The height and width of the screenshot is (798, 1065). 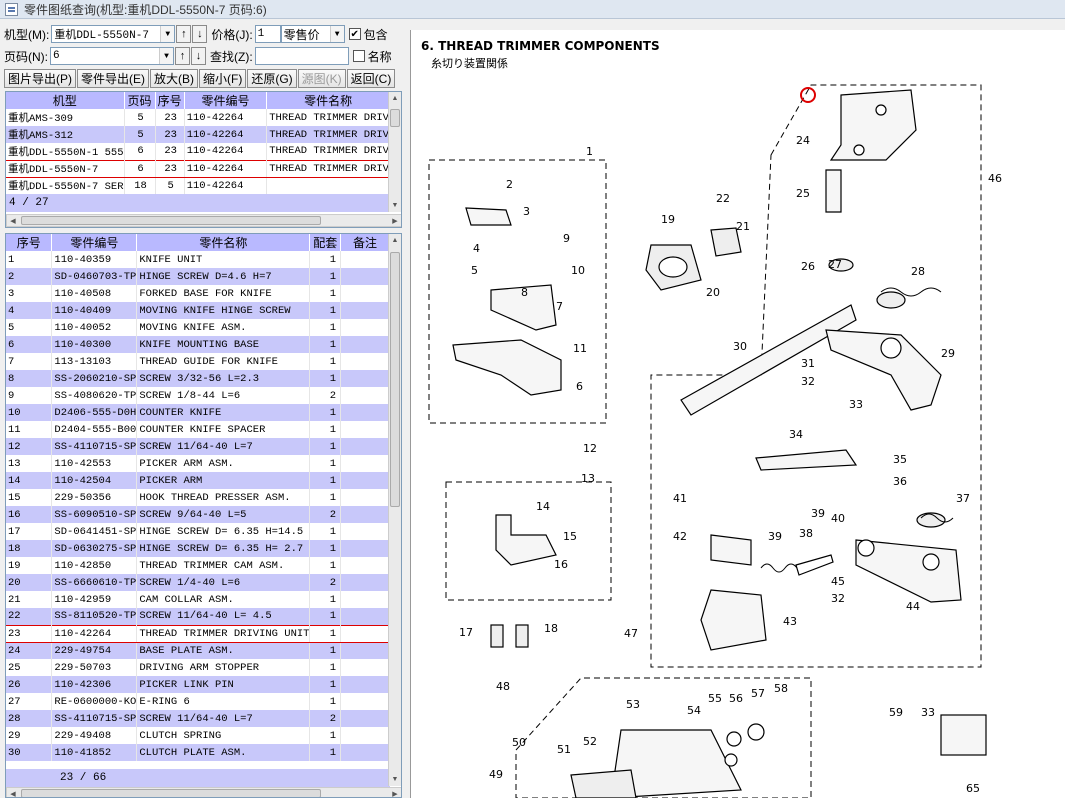 I want to click on price-num-field: 1, so click(x=267, y=34).